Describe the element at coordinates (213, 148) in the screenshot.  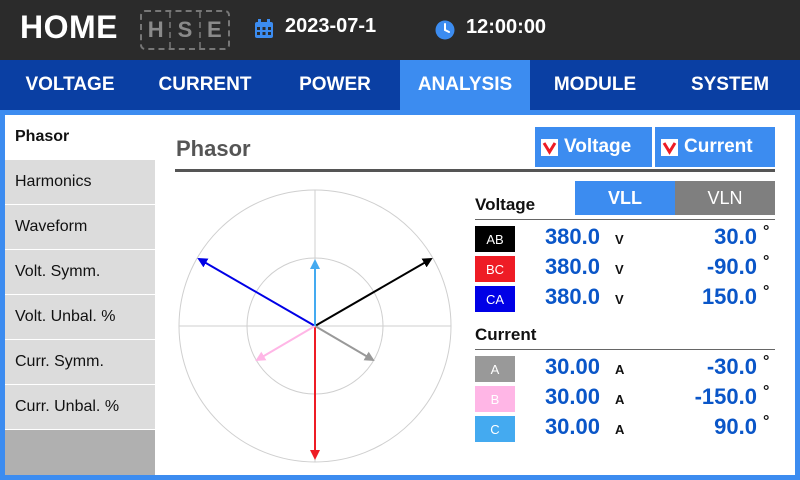
I see `section-title: Phasor` at that location.